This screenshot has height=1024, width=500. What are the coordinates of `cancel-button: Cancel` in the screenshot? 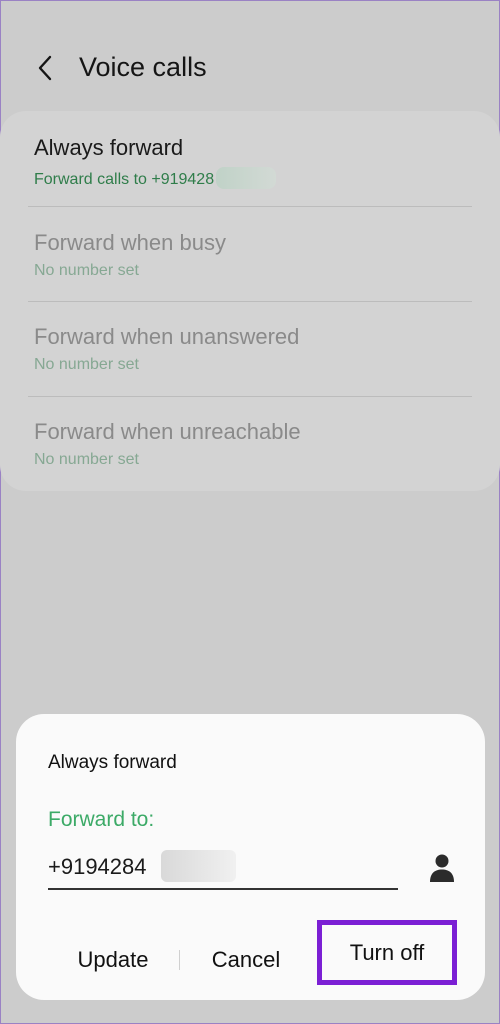 It's located at (246, 960).